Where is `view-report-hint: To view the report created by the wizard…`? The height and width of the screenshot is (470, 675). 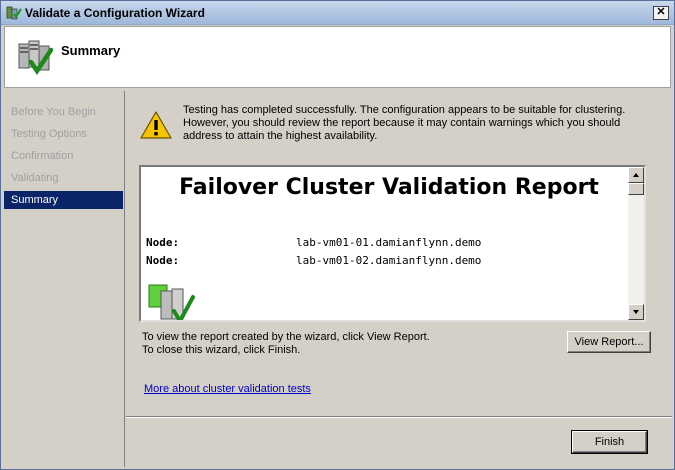 view-report-hint: To view the report created by the wizard… is located at coordinates (286, 337).